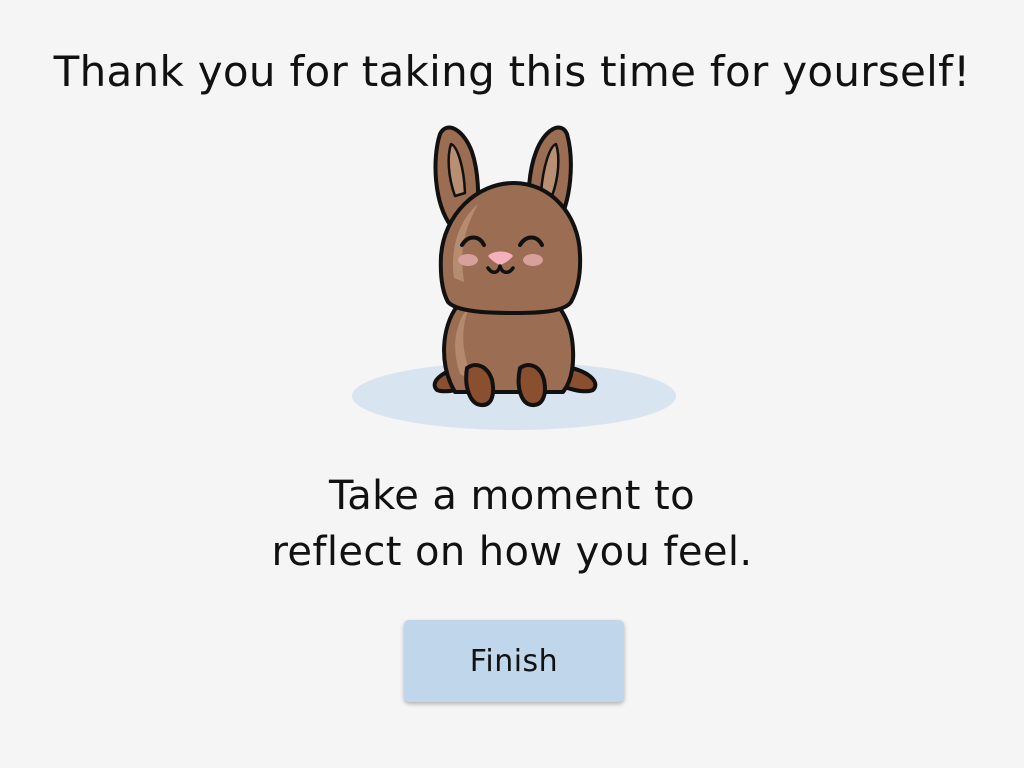 The image size is (1024, 768). I want to click on bunny-foot-left, so click(480, 385).